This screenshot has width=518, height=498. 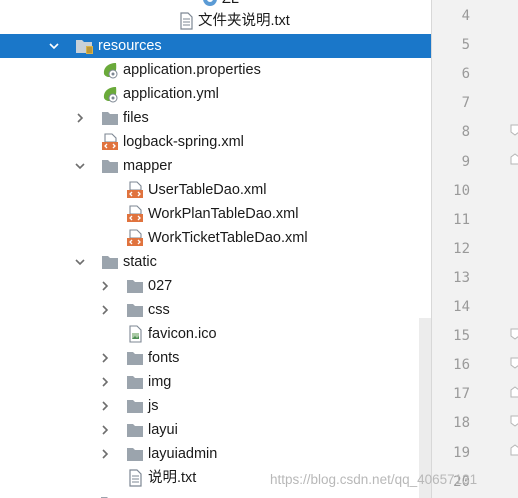 I want to click on line-number: 17, so click(x=461, y=394).